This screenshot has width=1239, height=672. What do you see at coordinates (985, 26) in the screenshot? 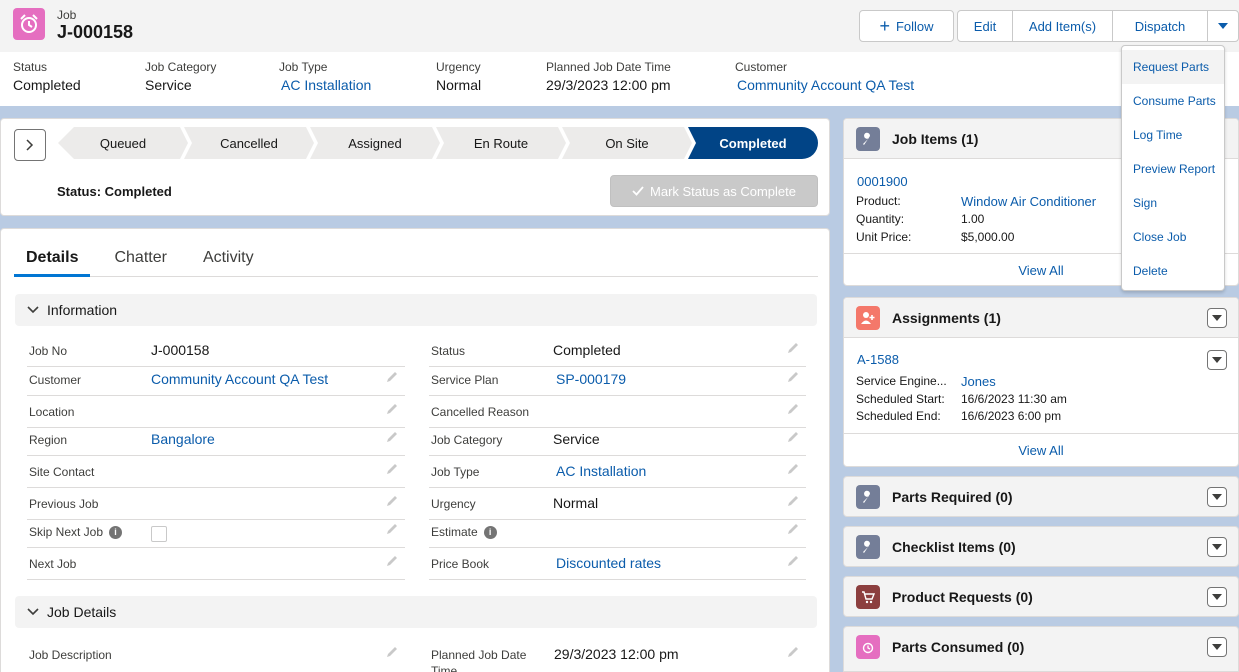
I see `edit-button: Edit` at bounding box center [985, 26].